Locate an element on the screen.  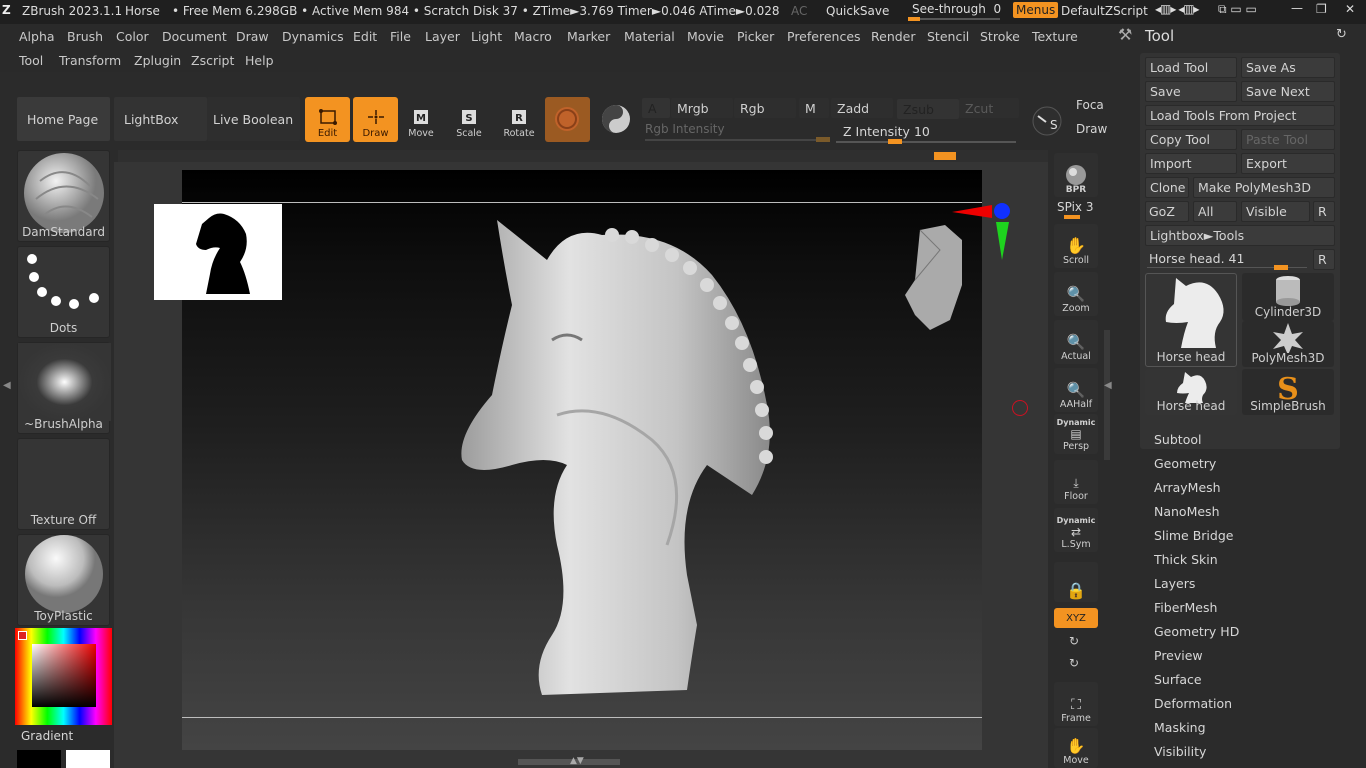
navigation-head-icon is located at coordinates (932, 277).